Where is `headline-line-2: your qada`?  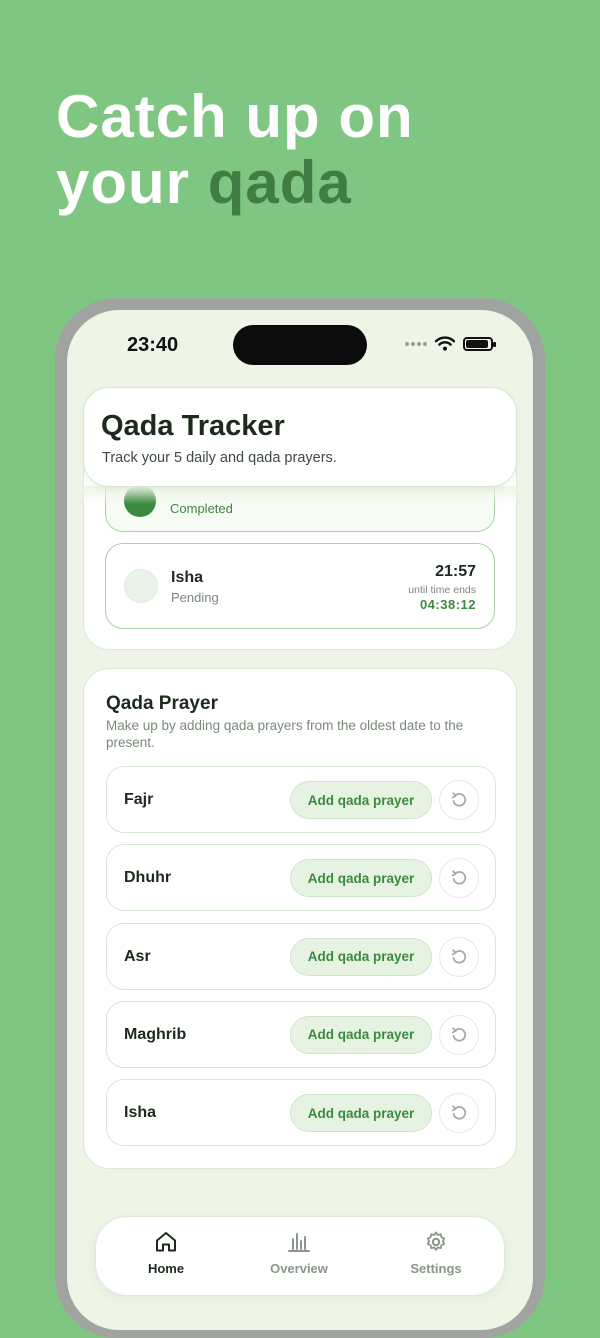 headline-line-2: your qada is located at coordinates (235, 183).